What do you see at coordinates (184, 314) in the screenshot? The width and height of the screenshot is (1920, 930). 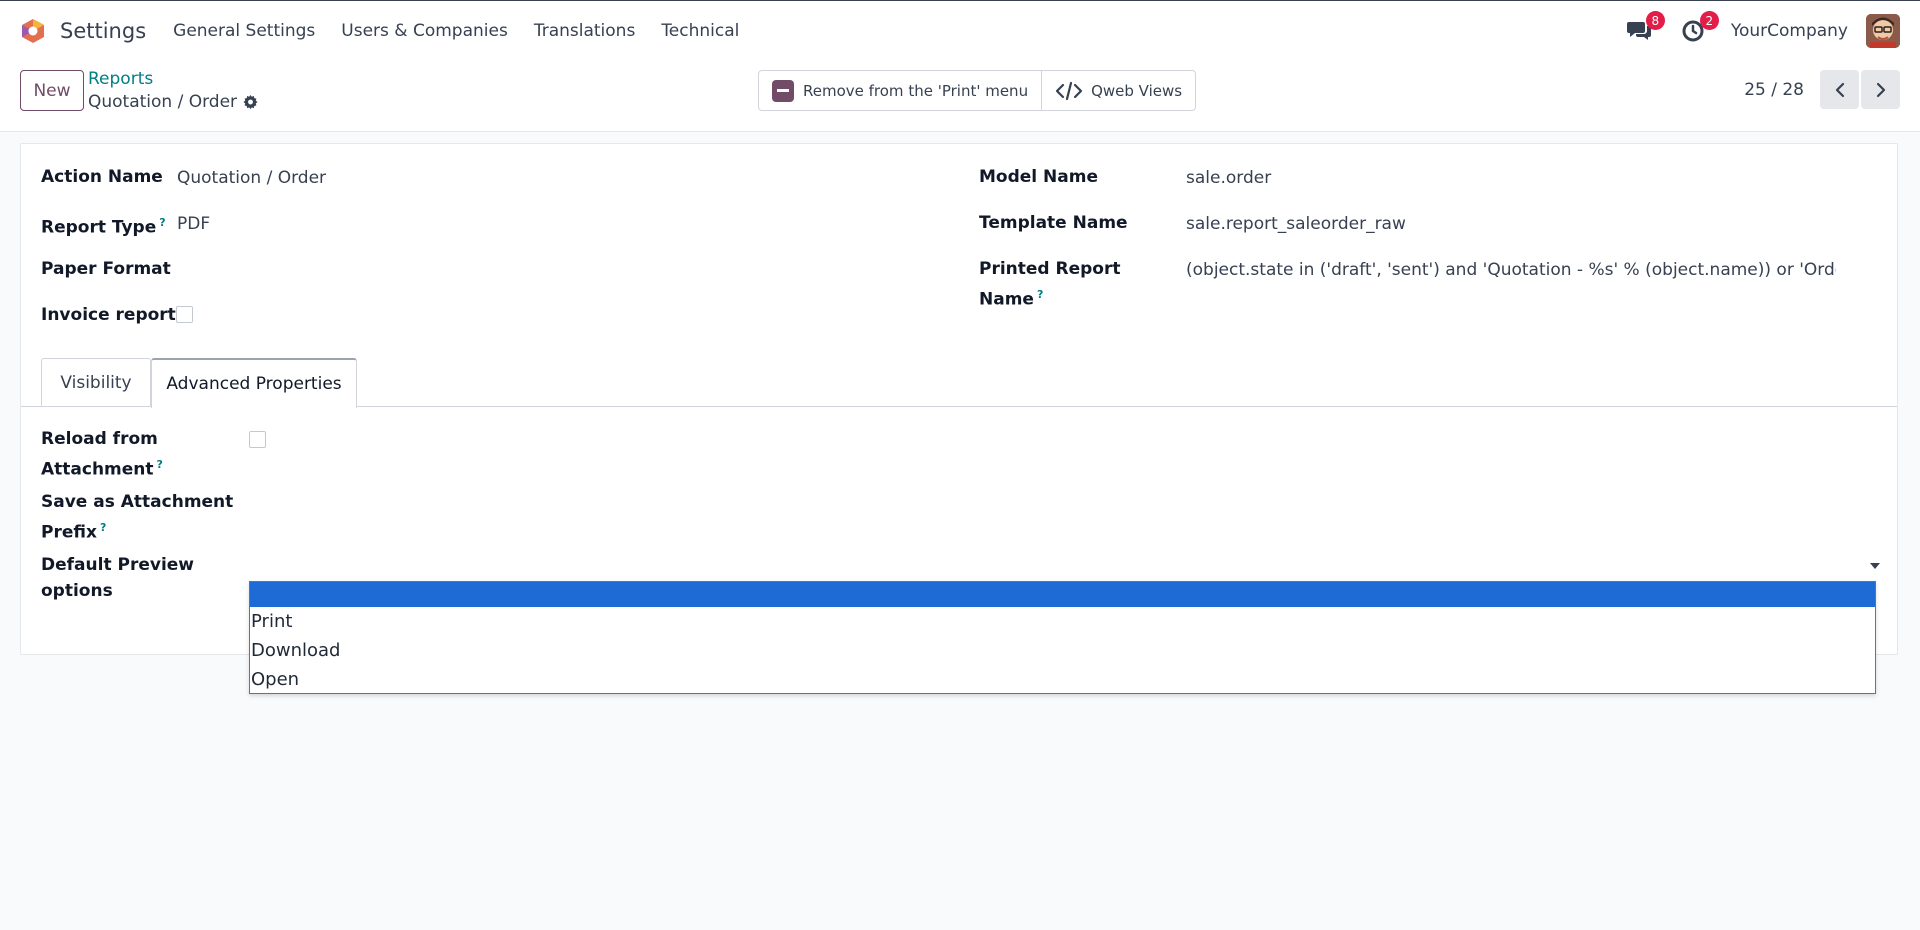 I see `invoice-report-checkbox` at bounding box center [184, 314].